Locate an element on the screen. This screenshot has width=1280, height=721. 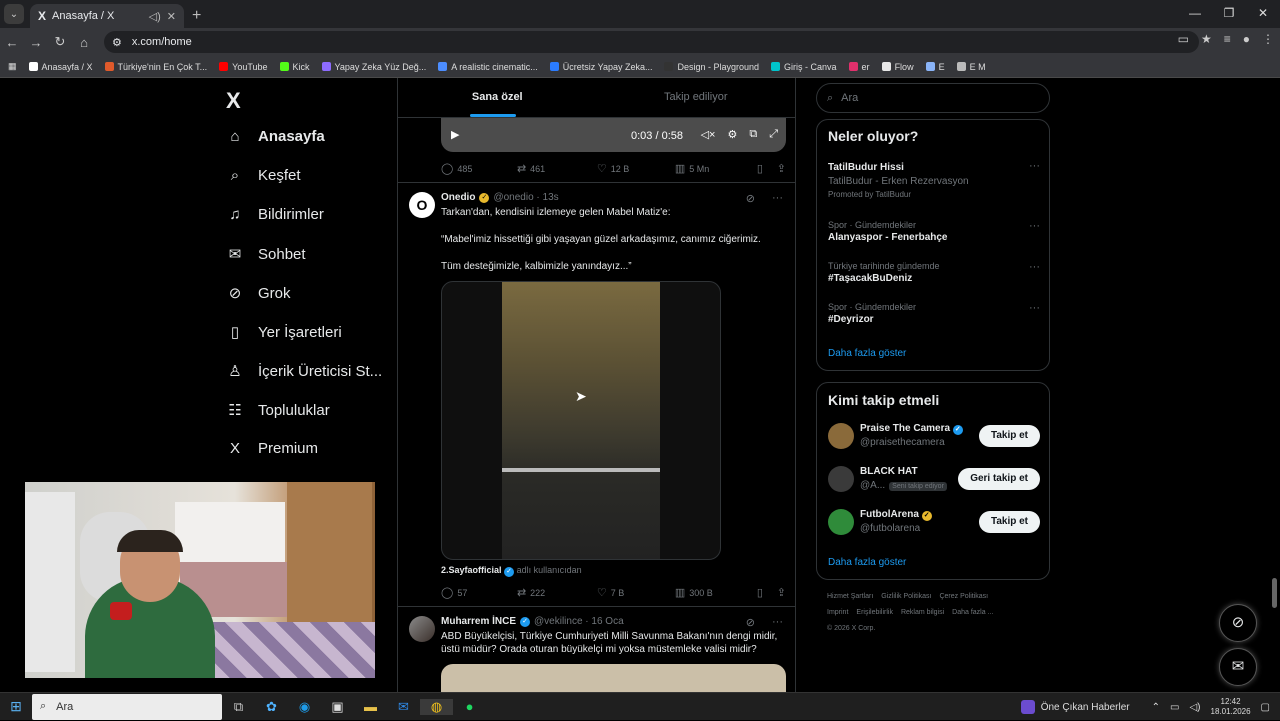
nav-item-search: ⌕ Keşfet is located at coordinates (263, 175).